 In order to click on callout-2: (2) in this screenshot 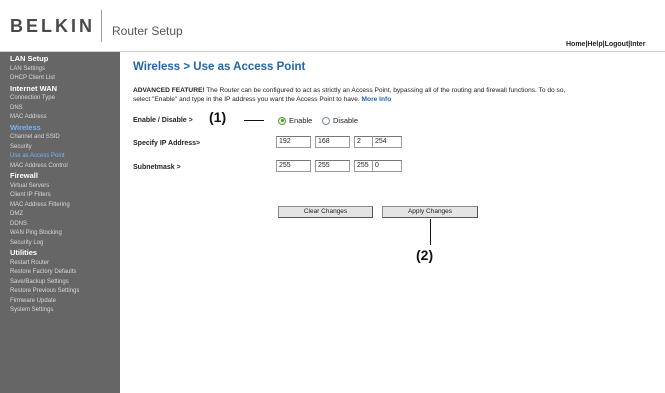, I will do `click(425, 255)`.